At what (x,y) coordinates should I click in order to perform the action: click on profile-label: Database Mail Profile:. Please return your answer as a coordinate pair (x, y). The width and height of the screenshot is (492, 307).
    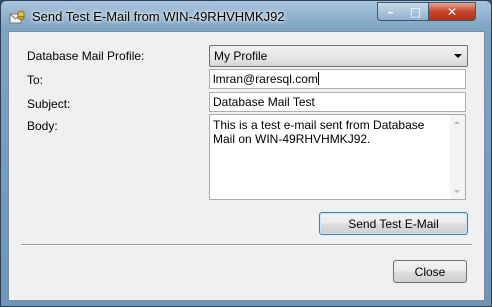
    Looking at the image, I should click on (86, 56).